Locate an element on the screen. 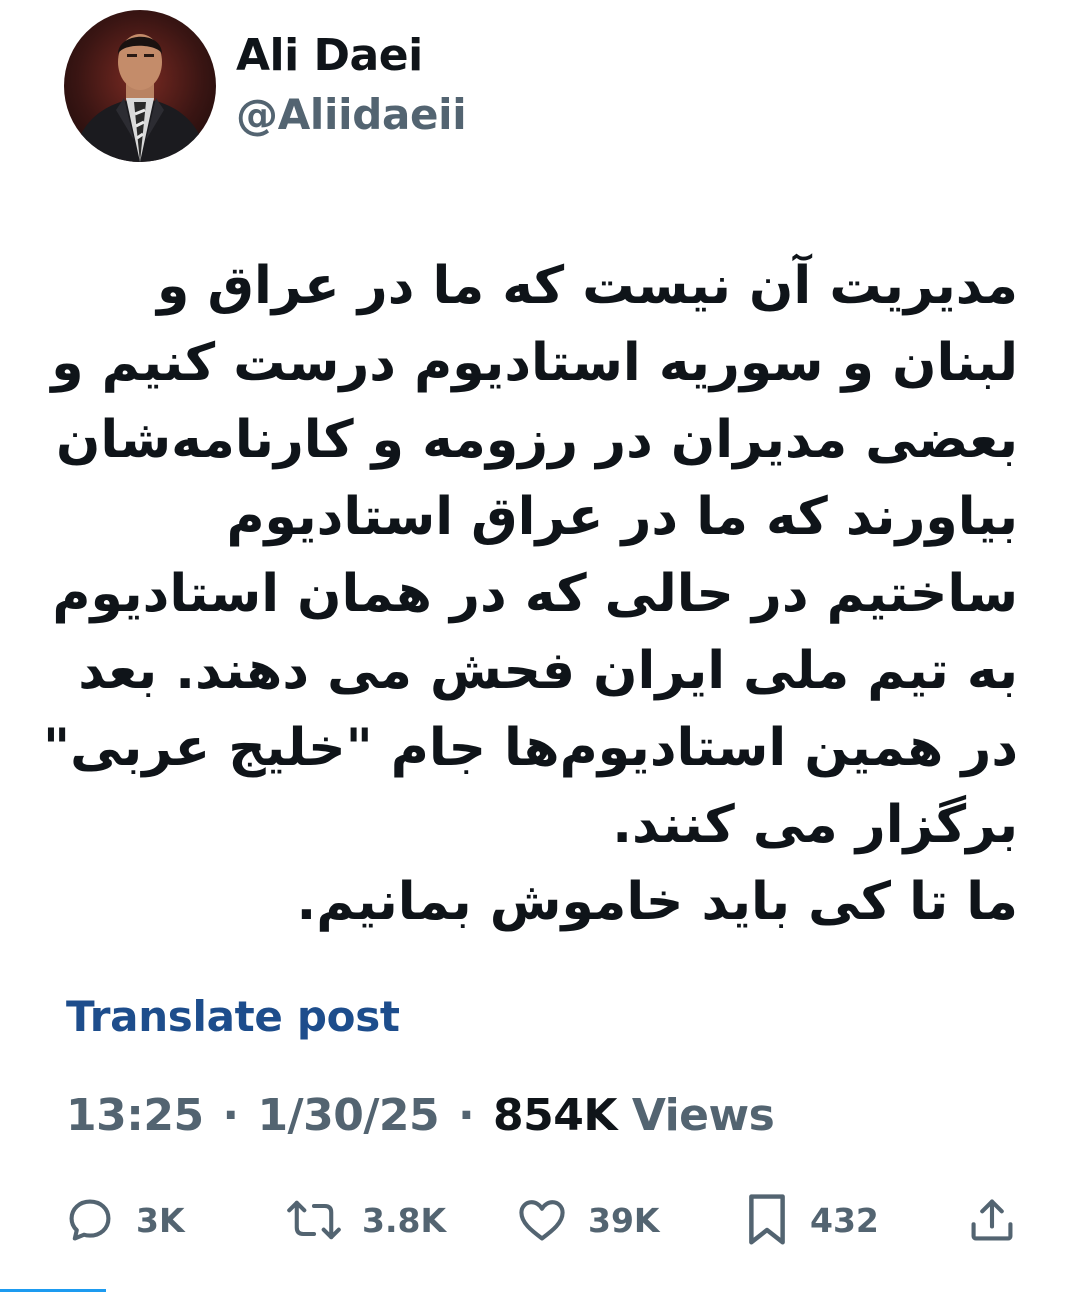 Image resolution: width=1080 pixels, height=1292 pixels. reply-button: 3K is located at coordinates (124, 1220).